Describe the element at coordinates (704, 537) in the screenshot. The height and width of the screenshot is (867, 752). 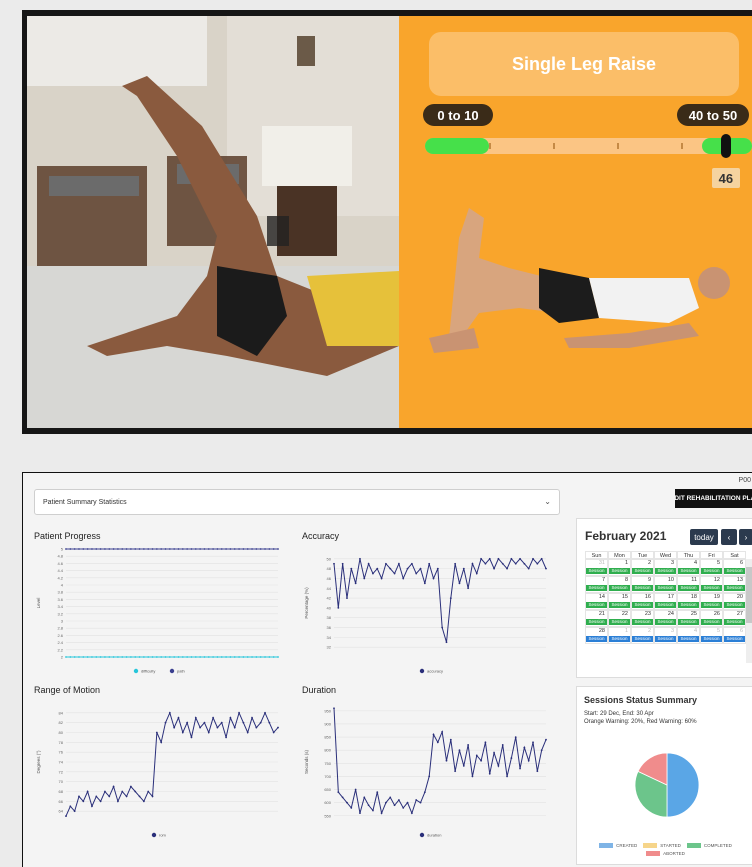
I see `calendar-today-button: today` at that location.